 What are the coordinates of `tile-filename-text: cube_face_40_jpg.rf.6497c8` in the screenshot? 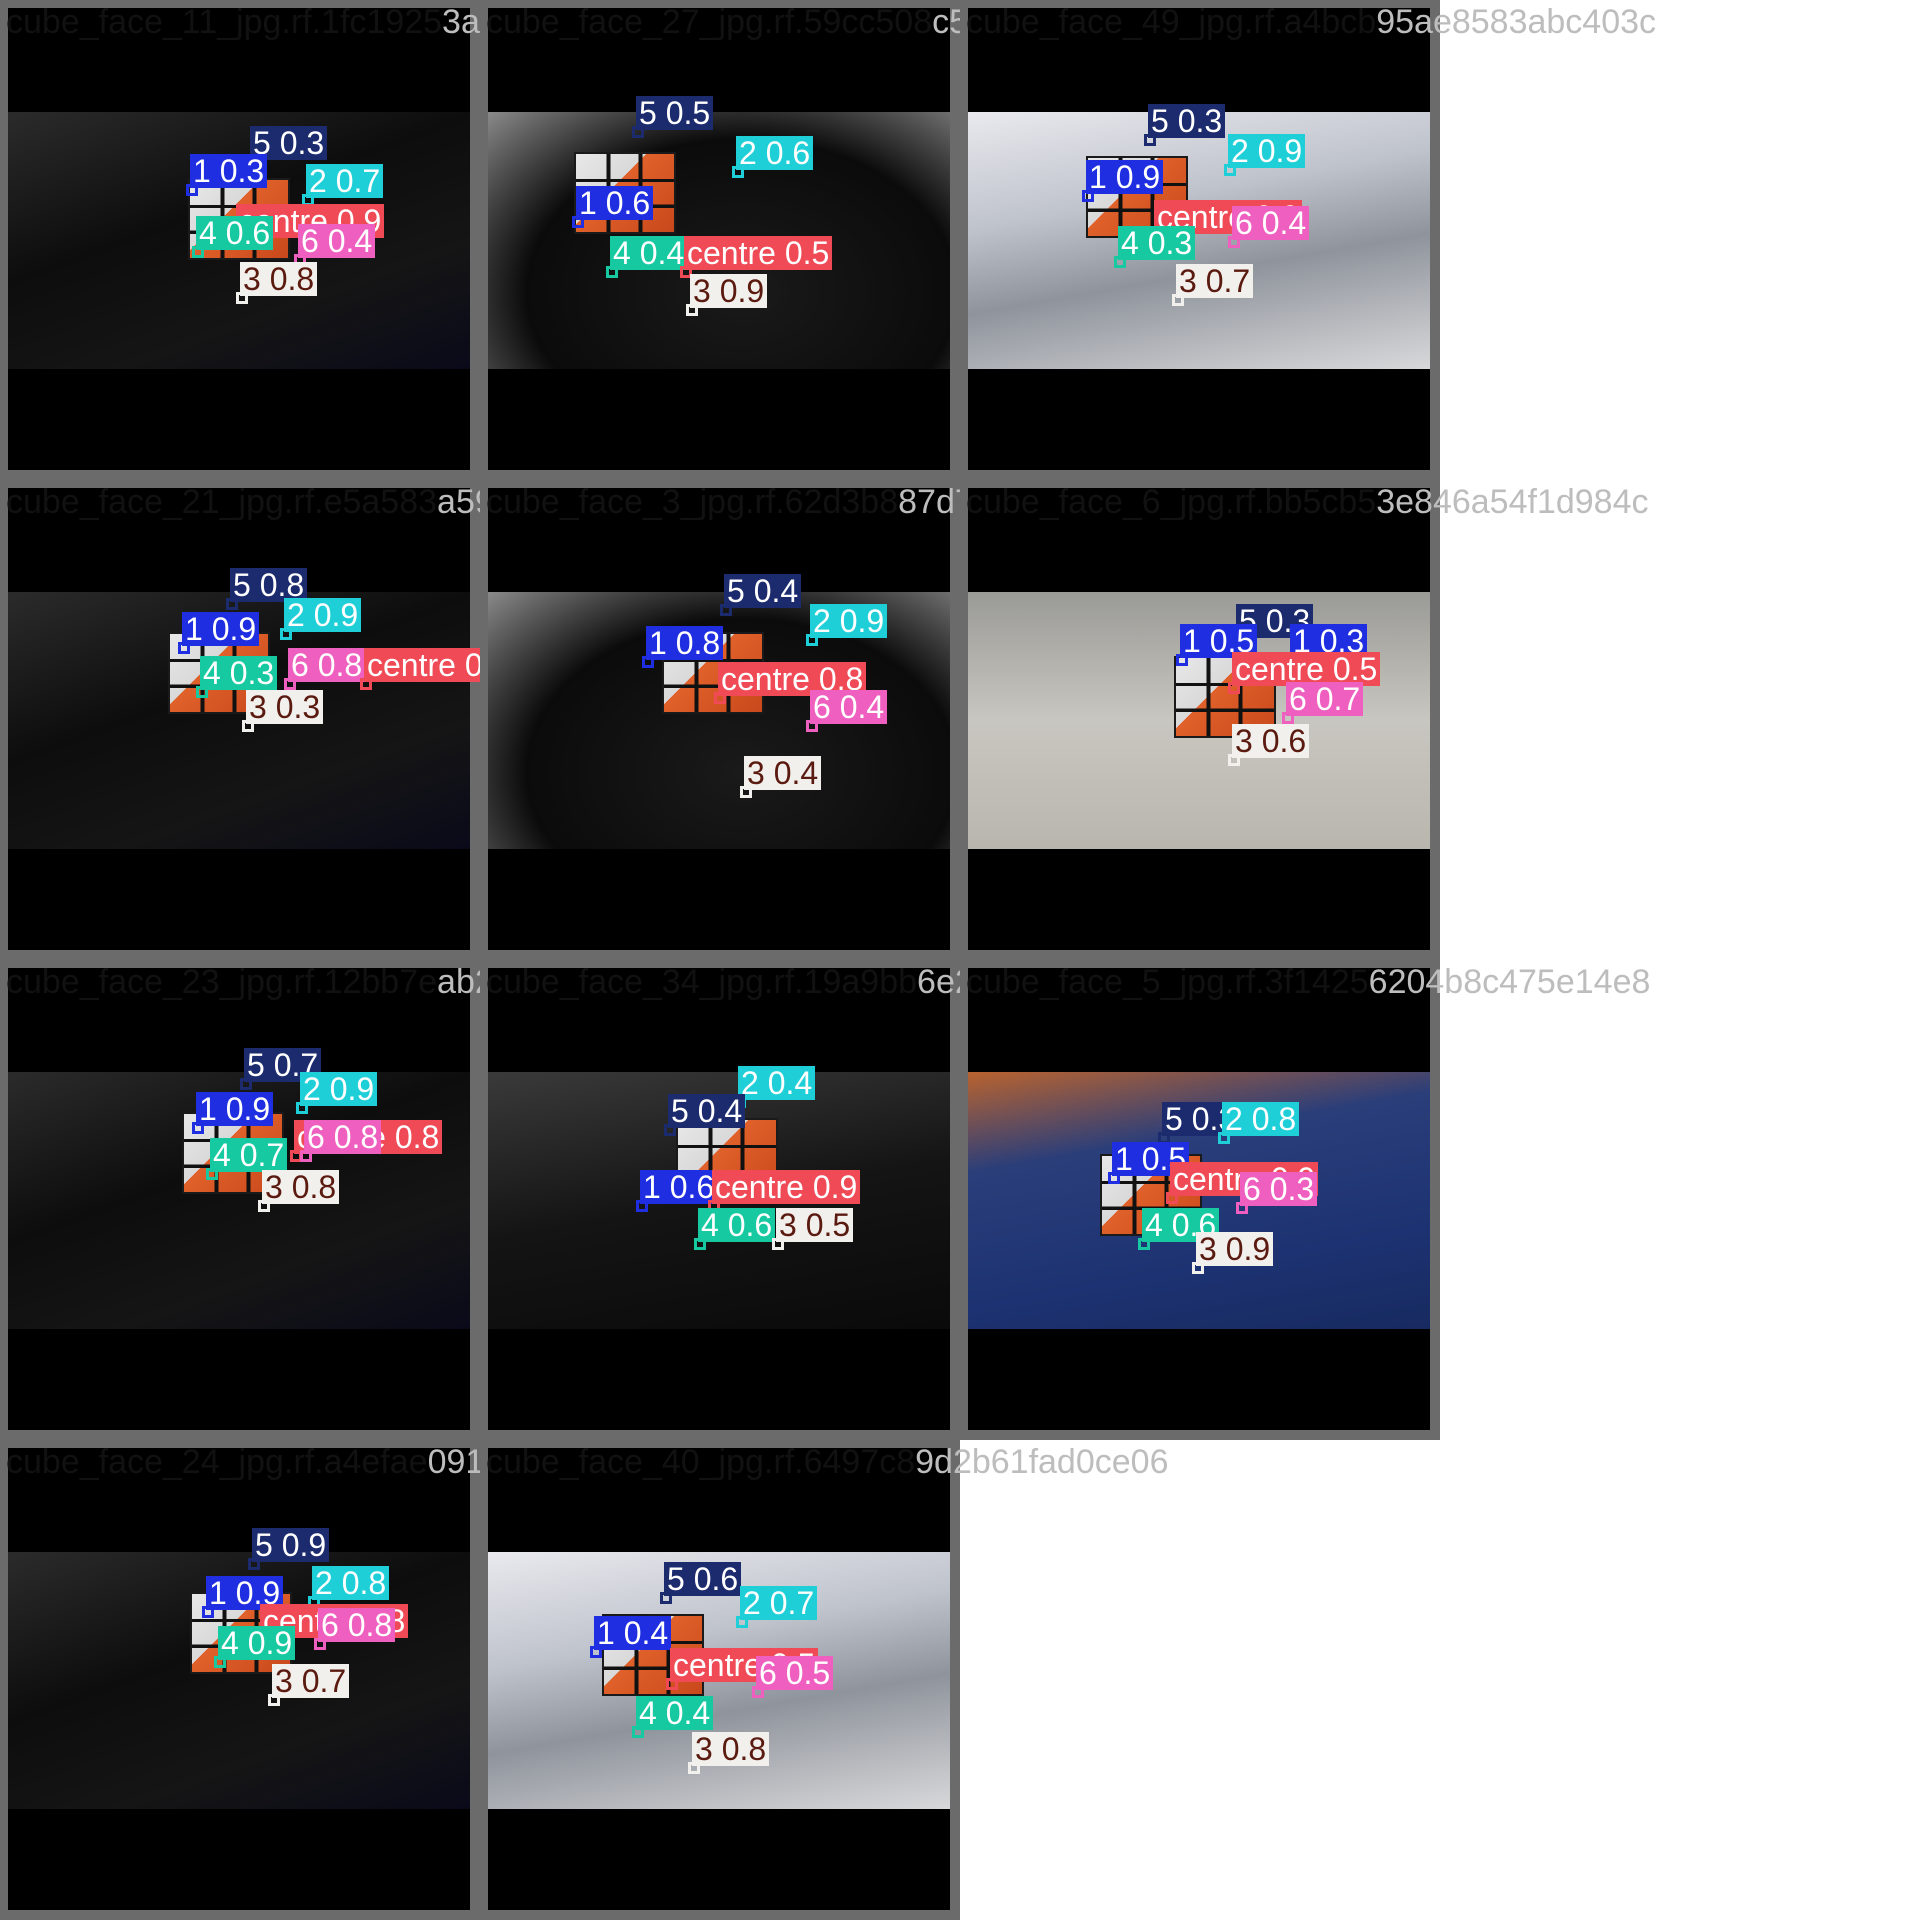 It's located at (701, 1462).